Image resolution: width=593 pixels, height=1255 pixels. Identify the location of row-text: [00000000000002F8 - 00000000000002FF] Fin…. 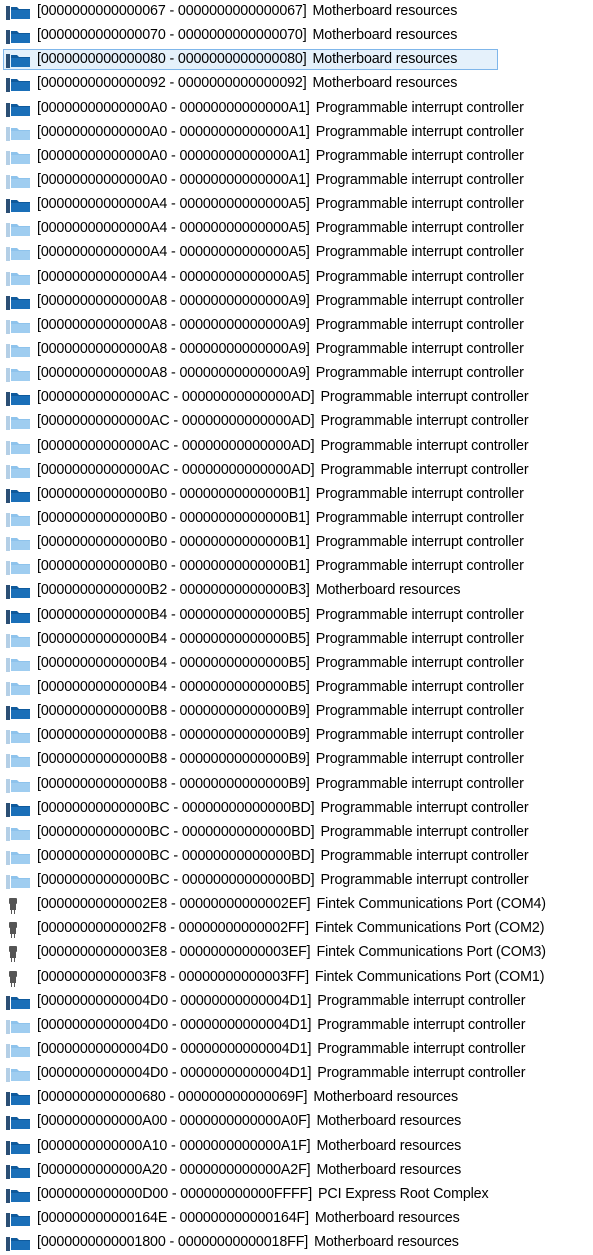
(290, 928).